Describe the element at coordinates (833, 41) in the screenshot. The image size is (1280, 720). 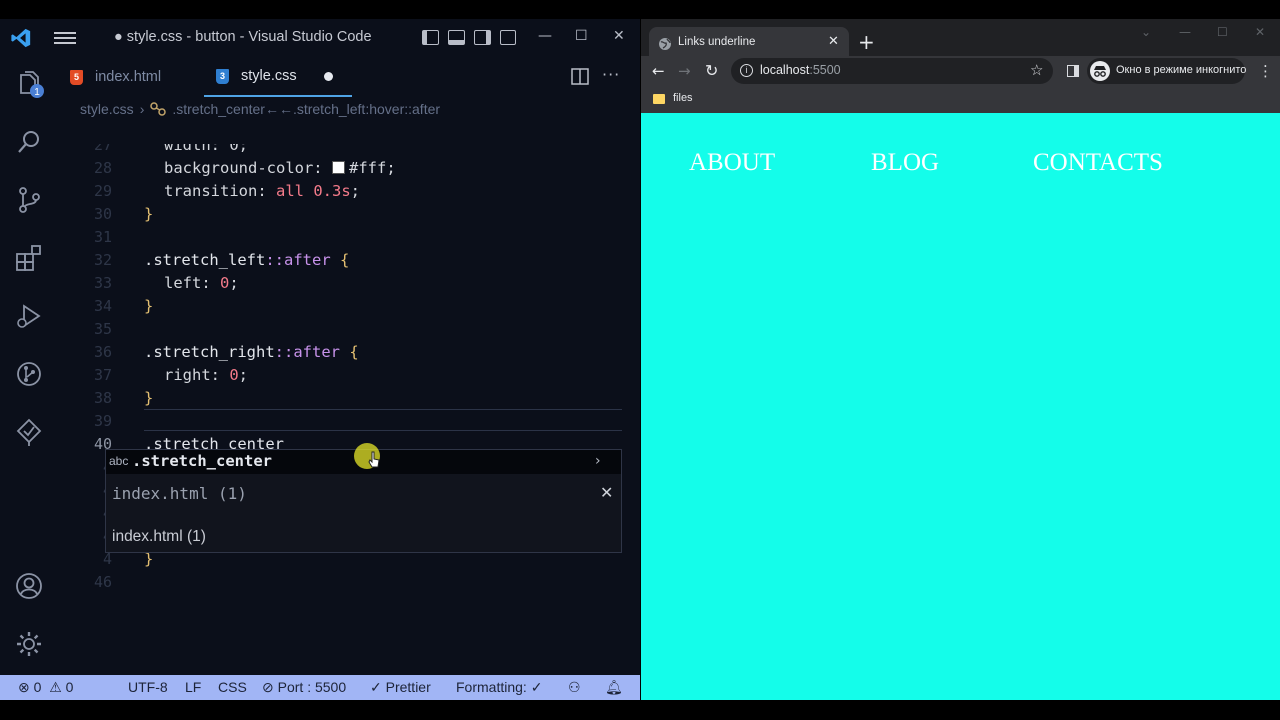
I see `tab-close-icon: ✕` at that location.